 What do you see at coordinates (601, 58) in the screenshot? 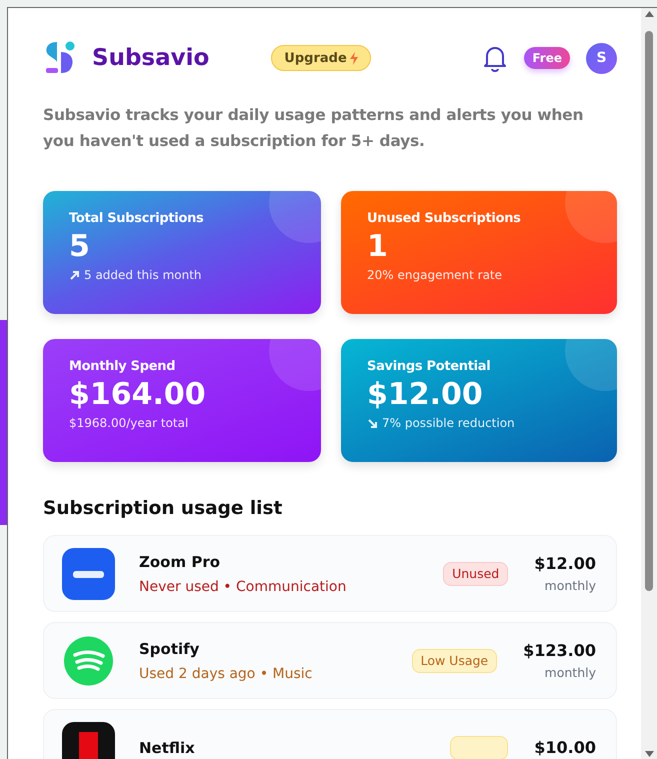
I see `user-avatar: S` at bounding box center [601, 58].